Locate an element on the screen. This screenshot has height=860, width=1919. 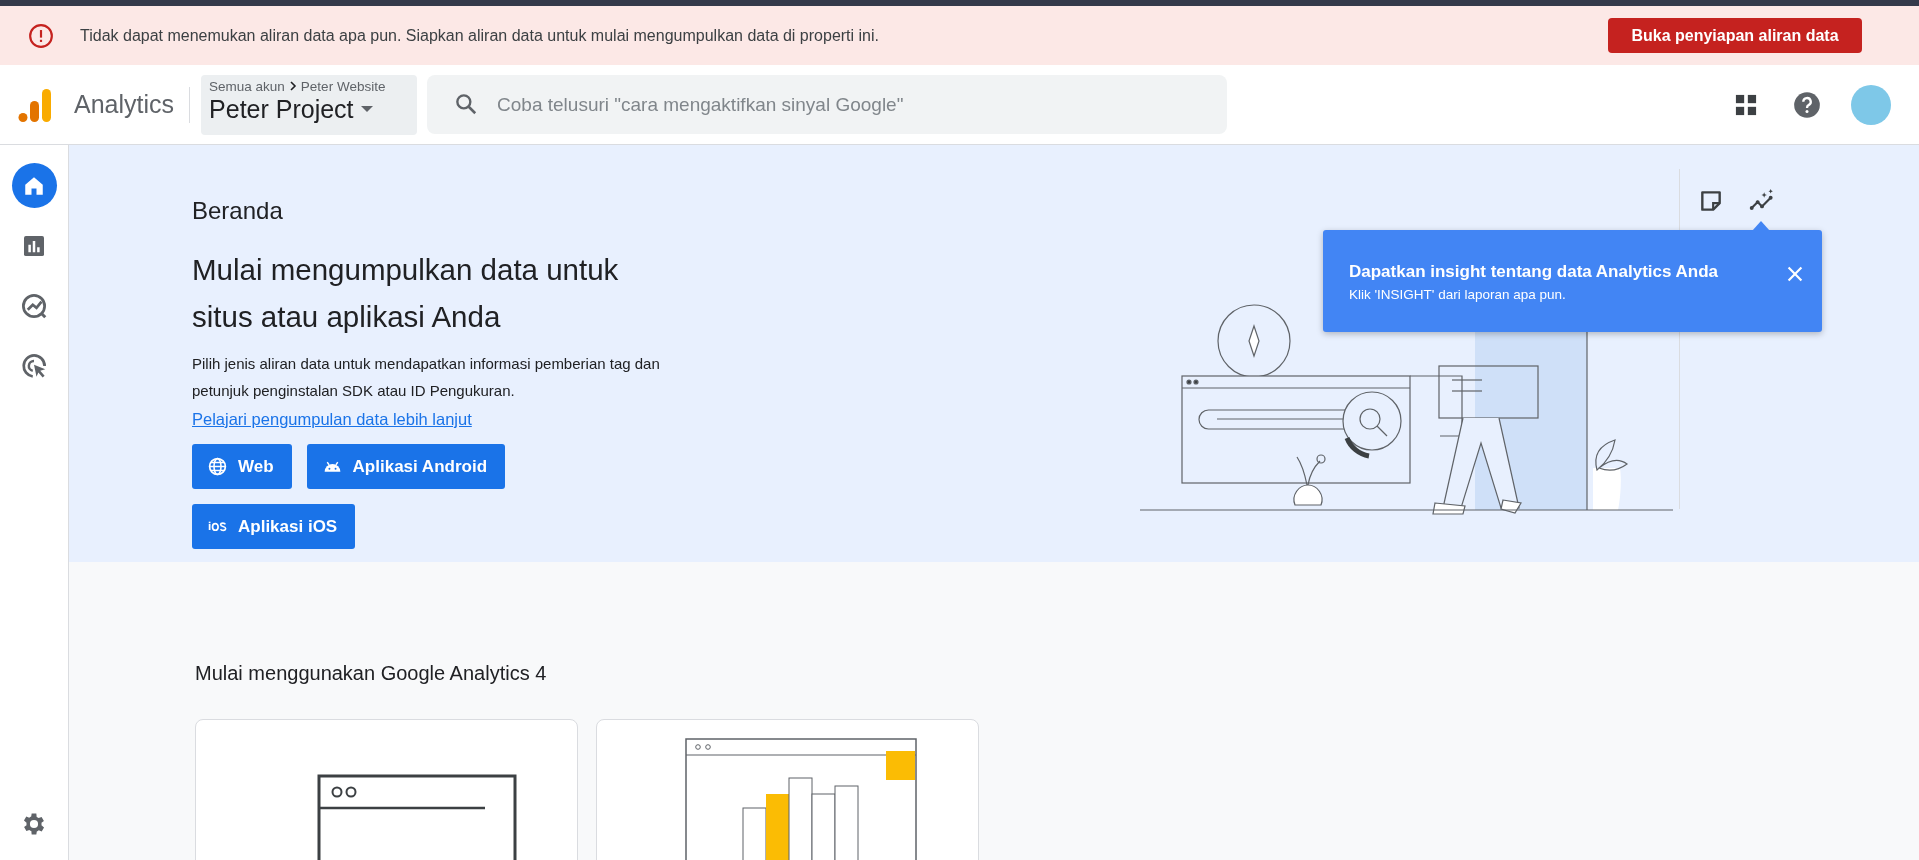
error-icon is located at coordinates (41, 35).